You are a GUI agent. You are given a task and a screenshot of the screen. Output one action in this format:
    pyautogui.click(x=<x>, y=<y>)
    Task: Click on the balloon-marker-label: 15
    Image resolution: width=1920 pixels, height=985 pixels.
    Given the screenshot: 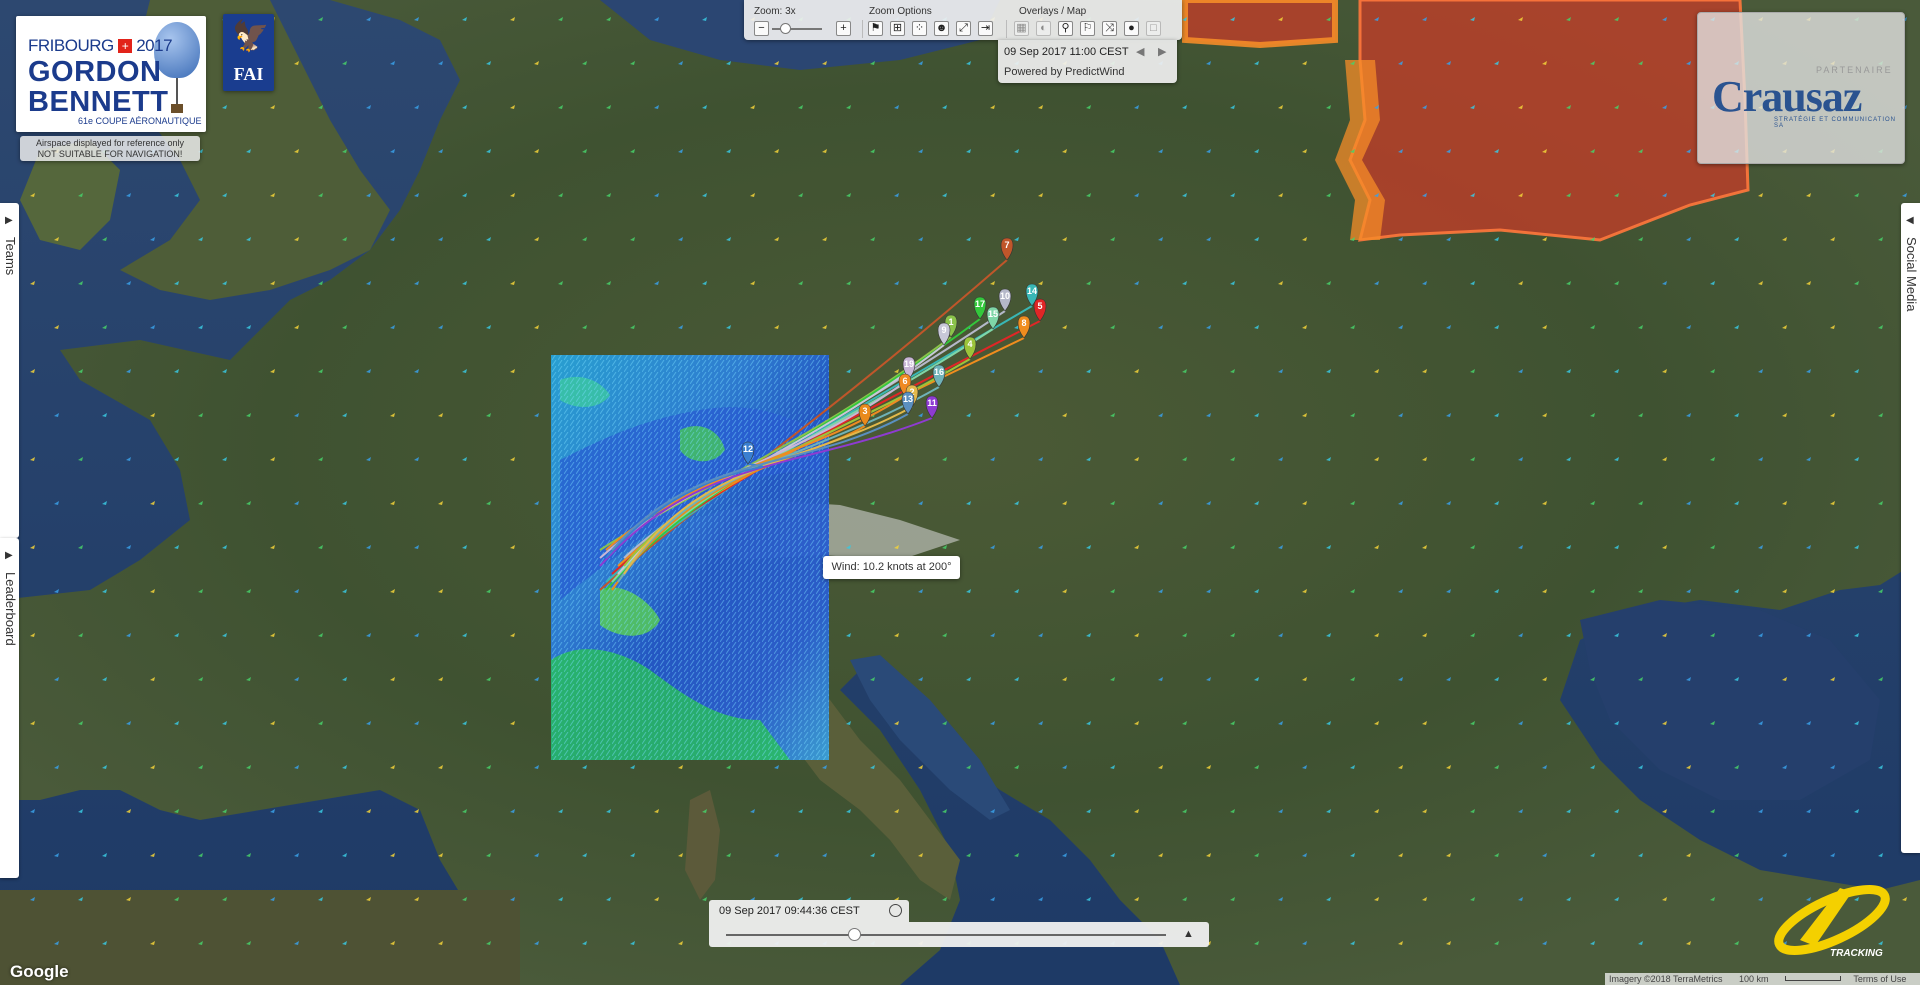 What is the action you would take?
    pyautogui.click(x=993, y=314)
    